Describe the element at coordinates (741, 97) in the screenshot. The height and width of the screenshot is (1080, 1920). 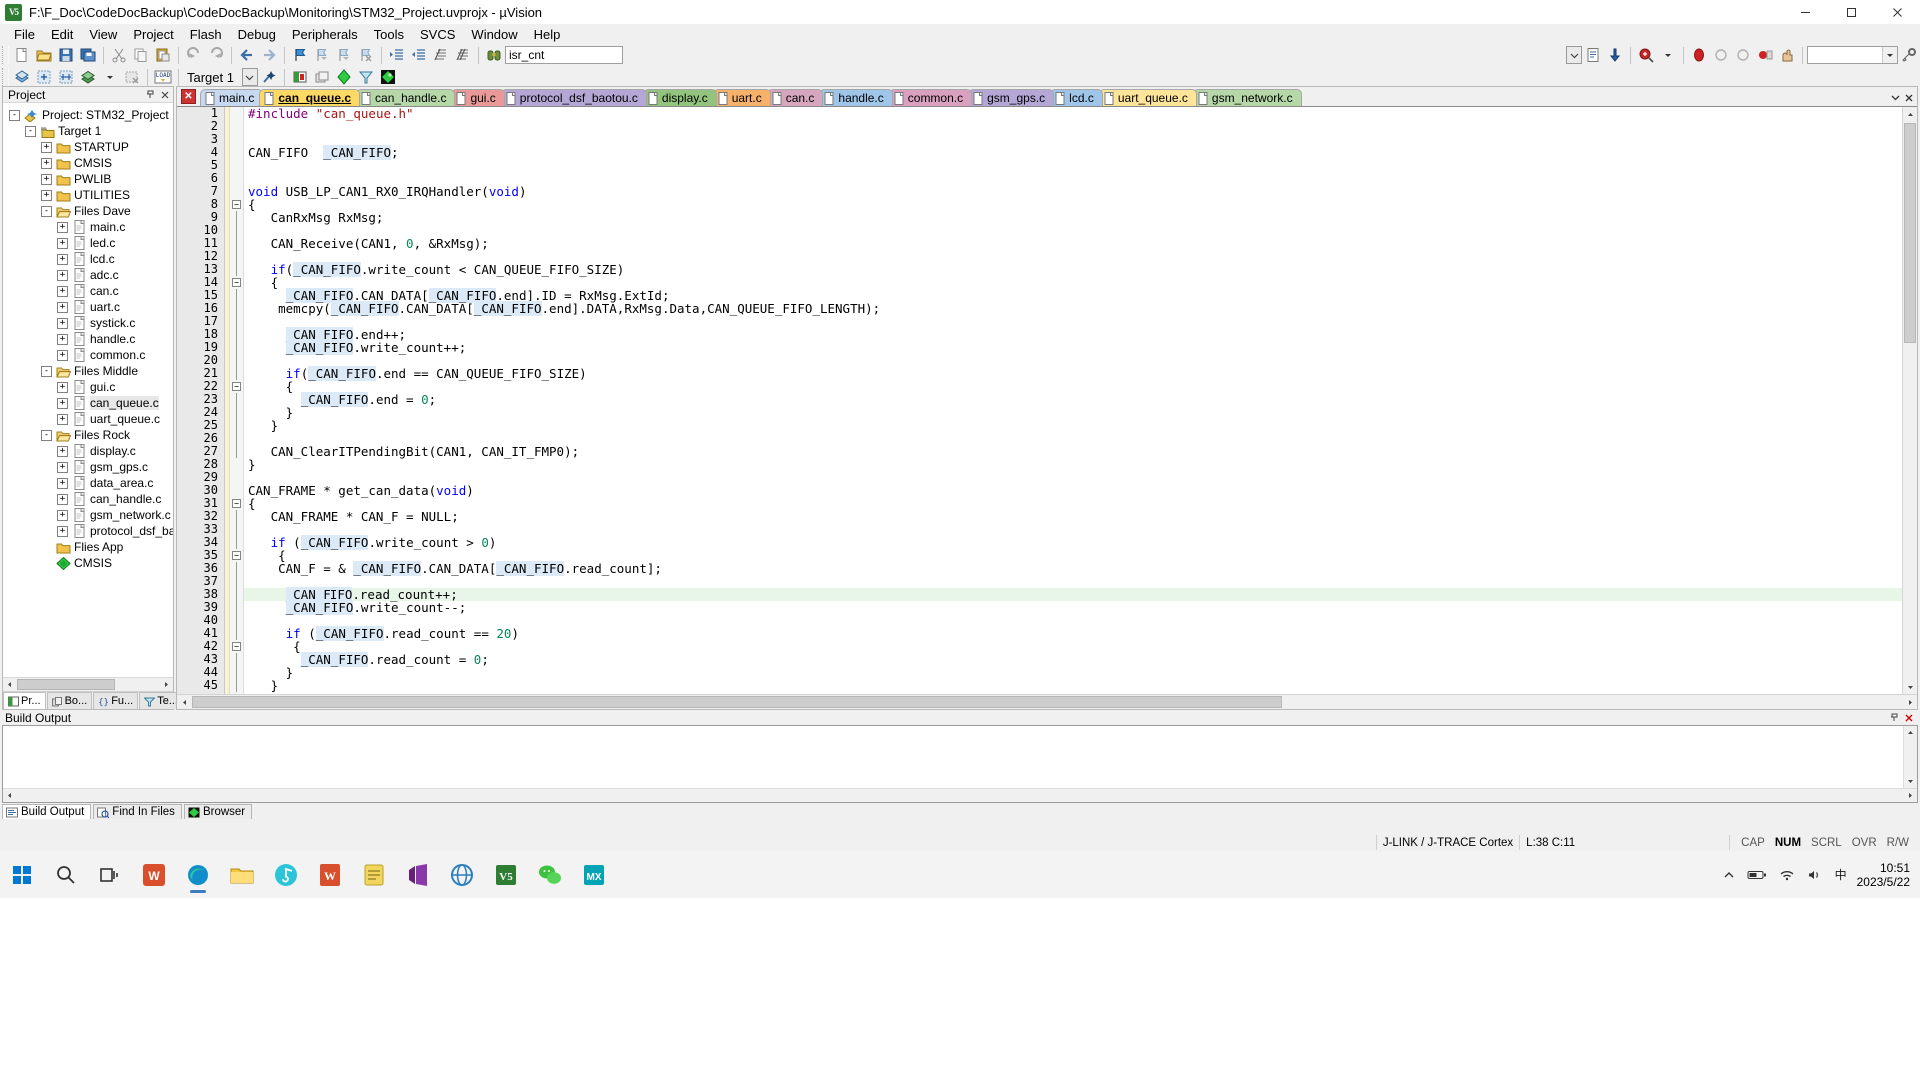
I see `editor-tab: uart.c` at that location.